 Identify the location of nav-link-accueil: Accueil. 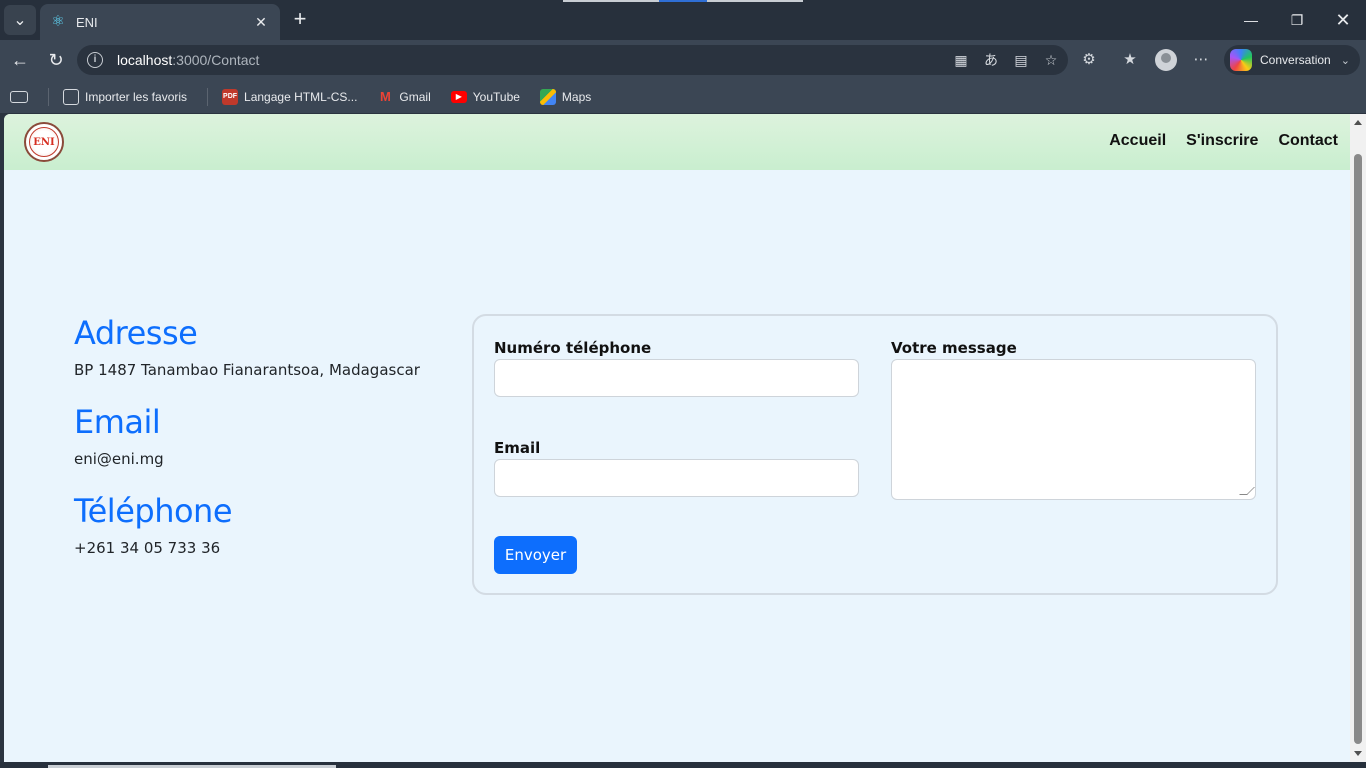
(1137, 141).